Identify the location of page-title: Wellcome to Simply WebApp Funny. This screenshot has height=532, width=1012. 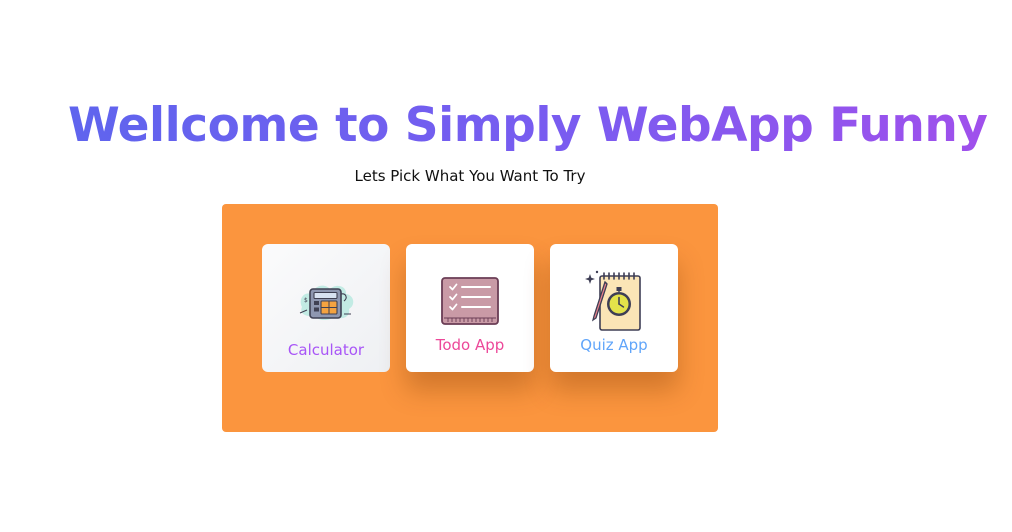
(528, 126).